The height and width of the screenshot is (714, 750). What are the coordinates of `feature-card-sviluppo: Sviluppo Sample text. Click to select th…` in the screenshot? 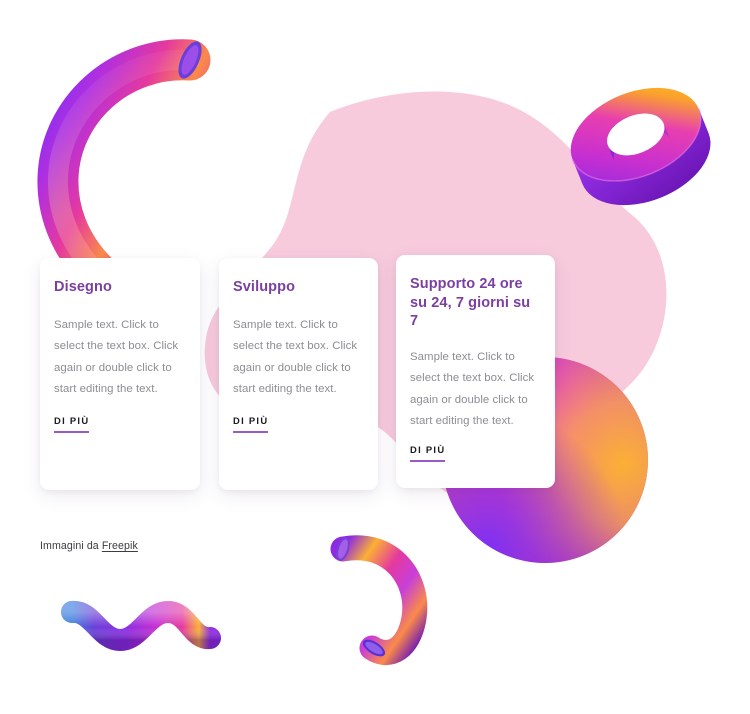 It's located at (298, 374).